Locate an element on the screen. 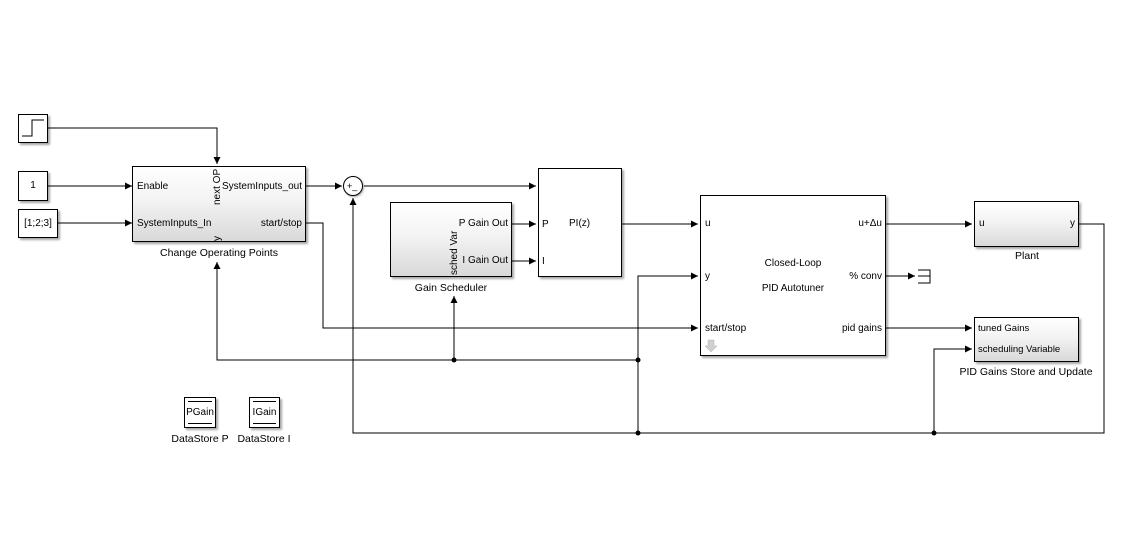  port-tuned-gains: tuned Gains is located at coordinates (1004, 328).